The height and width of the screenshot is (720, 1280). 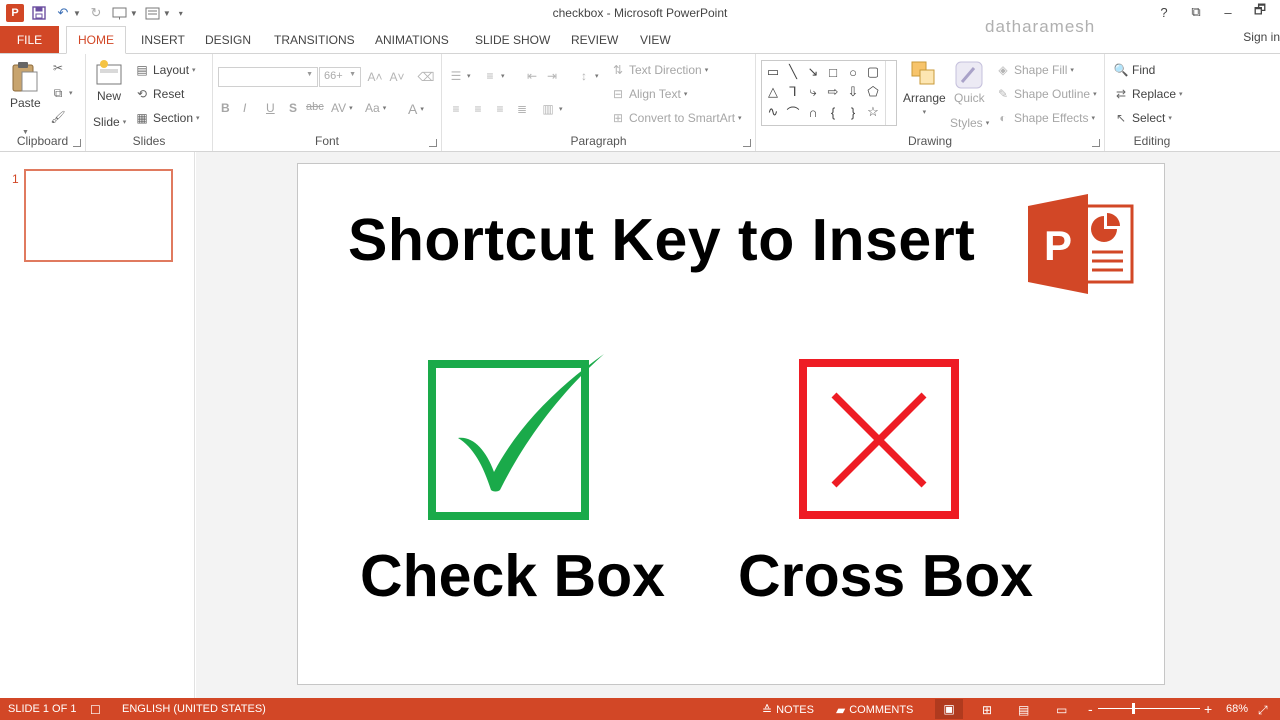 I want to click on oval-shape-icon: ○, so click(x=853, y=72).